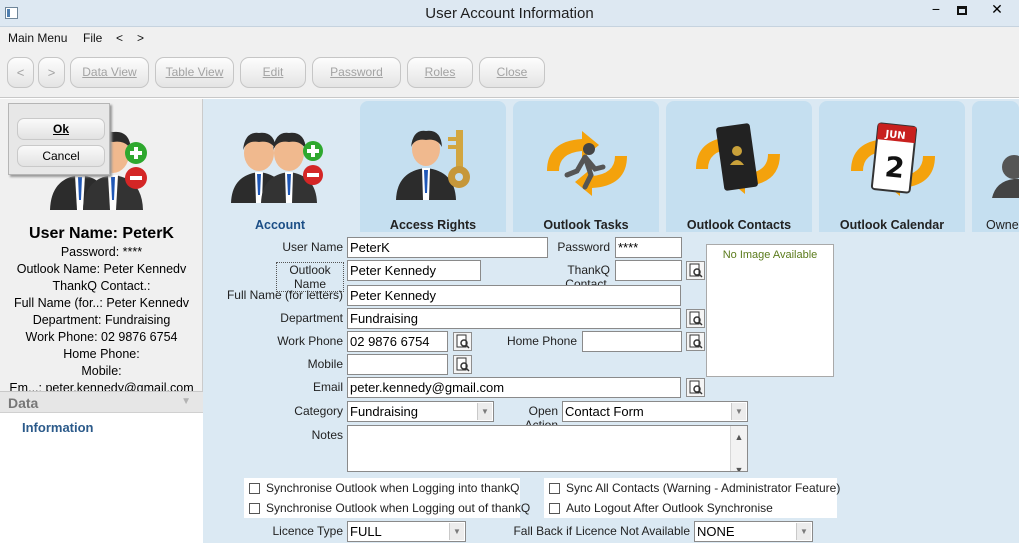 The height and width of the screenshot is (543, 1019). Describe the element at coordinates (586, 166) in the screenshot. I see `tab-outlook-tasks: Outlook Tasks` at that location.